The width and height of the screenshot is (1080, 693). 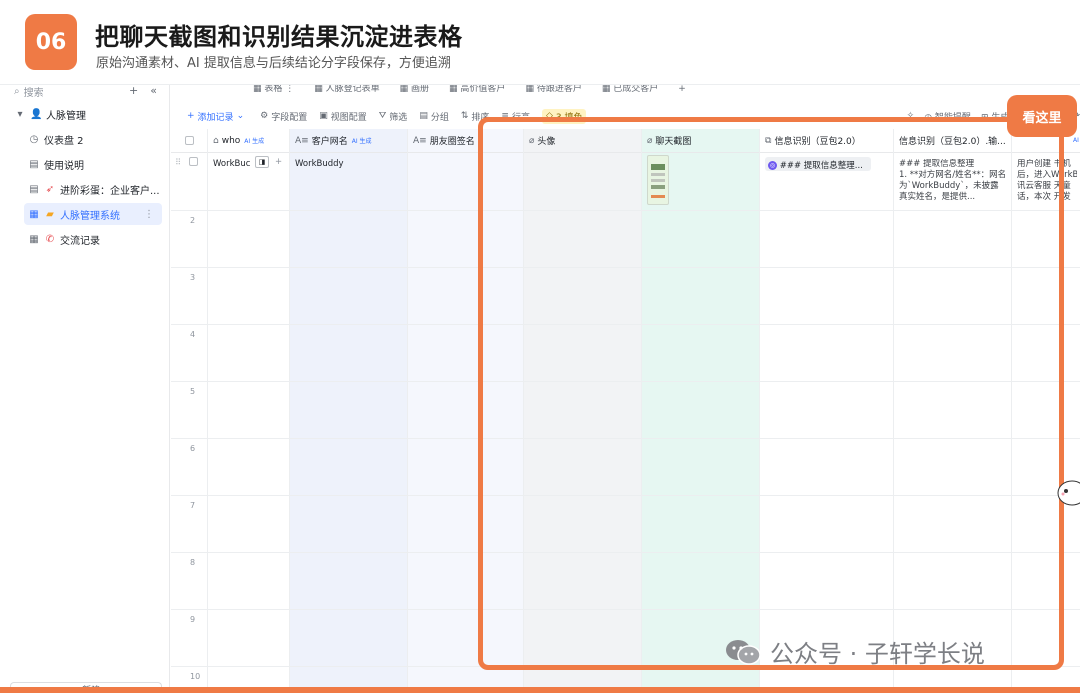 What do you see at coordinates (193, 562) in the screenshot?
I see `row-number: 8` at bounding box center [193, 562].